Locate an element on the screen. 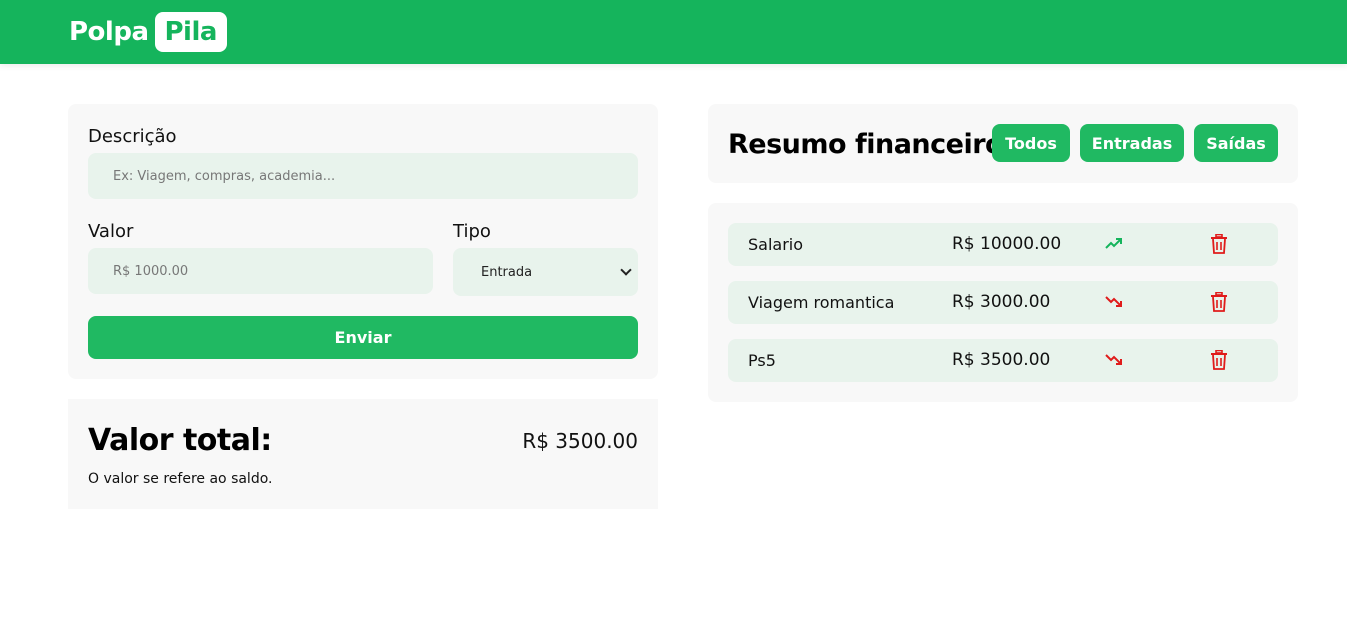 The image size is (1347, 640). total-title: Valor total: is located at coordinates (180, 440).